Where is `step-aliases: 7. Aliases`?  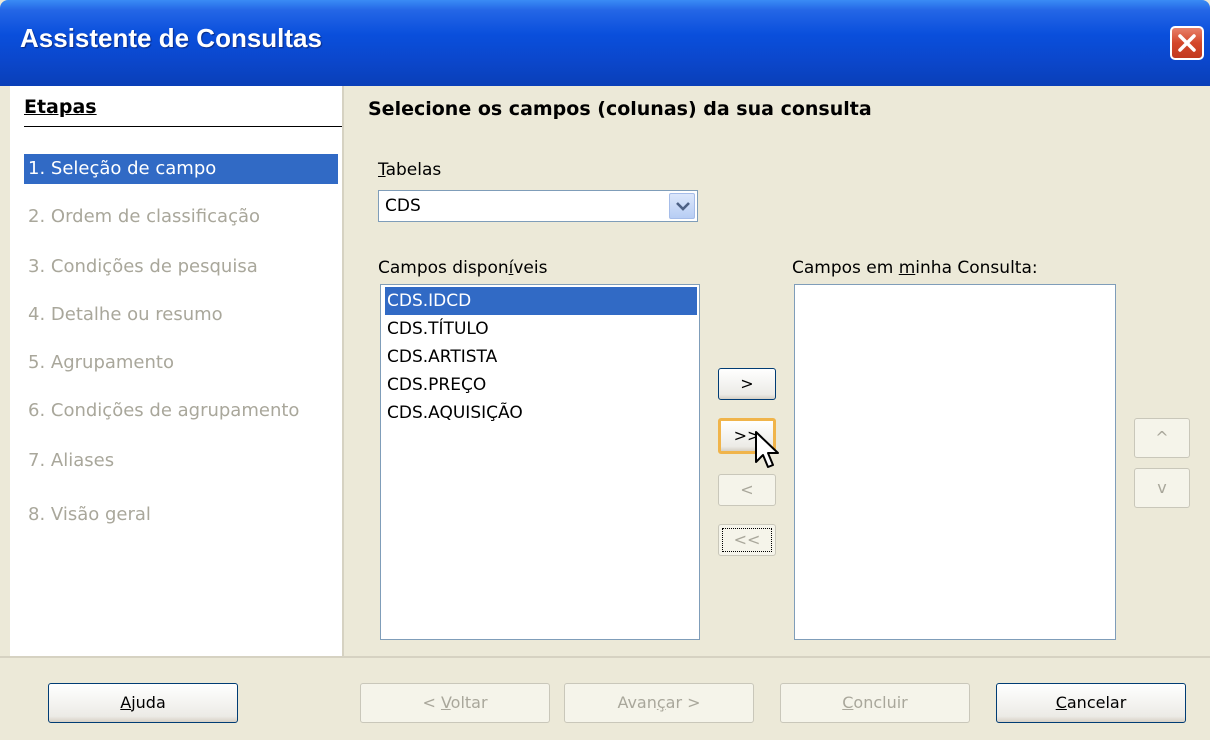
step-aliases: 7. Aliases is located at coordinates (71, 460).